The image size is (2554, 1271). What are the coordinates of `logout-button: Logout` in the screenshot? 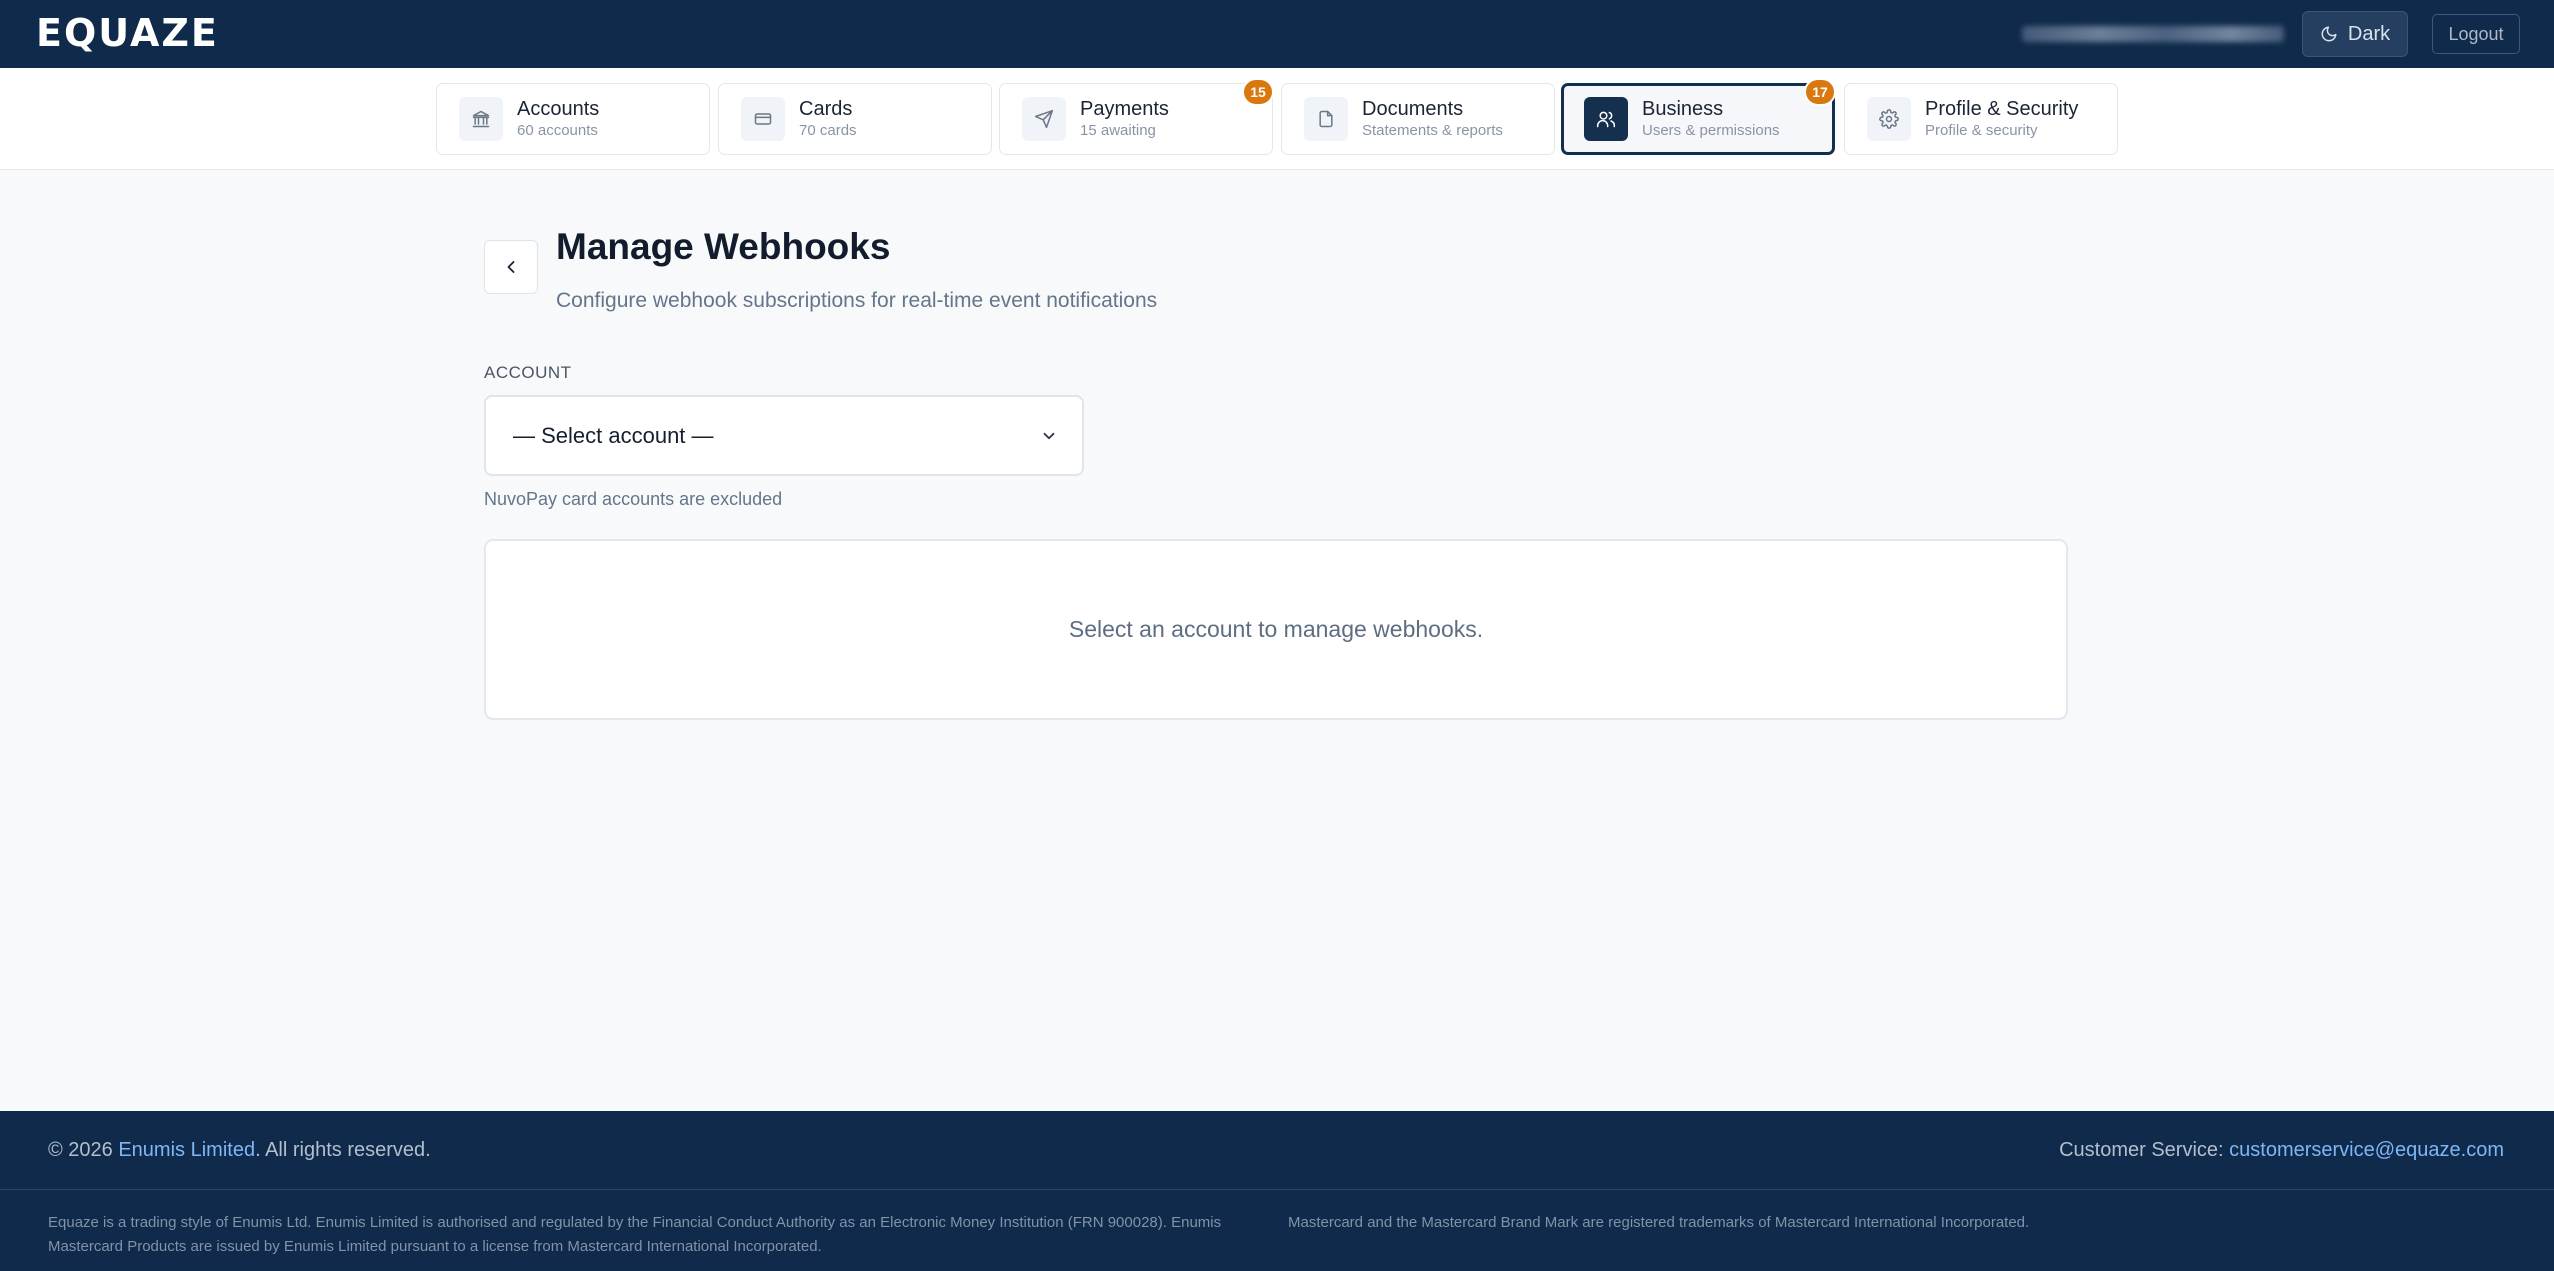 It's located at (2476, 34).